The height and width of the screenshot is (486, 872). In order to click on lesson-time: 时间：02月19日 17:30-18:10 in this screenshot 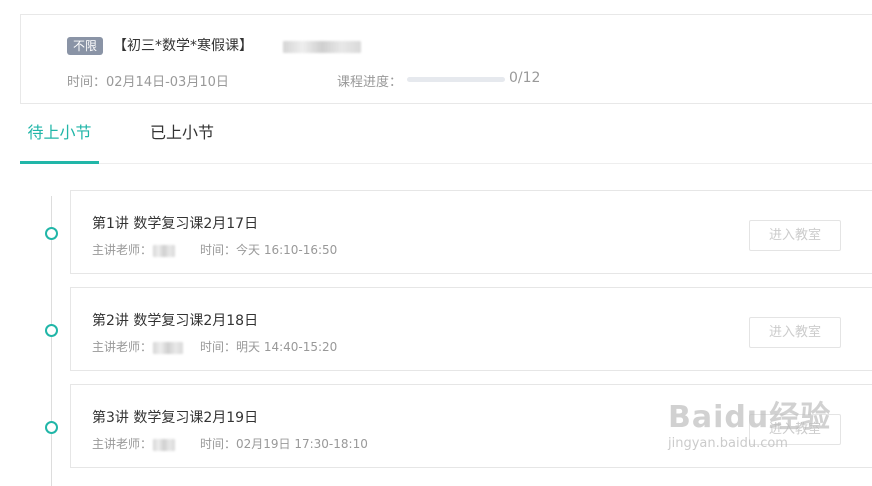, I will do `click(284, 444)`.